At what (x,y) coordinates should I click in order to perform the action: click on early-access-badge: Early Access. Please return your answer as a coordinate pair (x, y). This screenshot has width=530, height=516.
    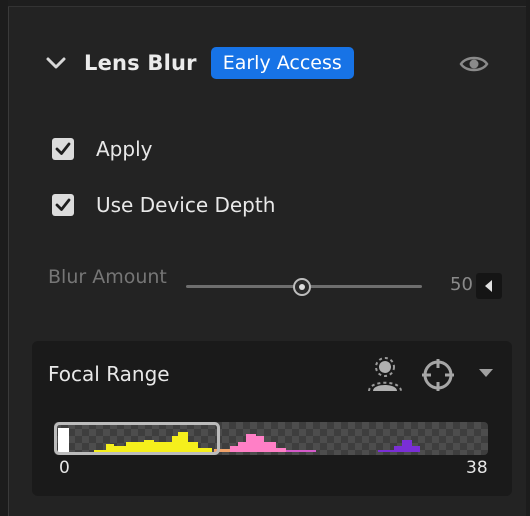
    Looking at the image, I should click on (282, 63).